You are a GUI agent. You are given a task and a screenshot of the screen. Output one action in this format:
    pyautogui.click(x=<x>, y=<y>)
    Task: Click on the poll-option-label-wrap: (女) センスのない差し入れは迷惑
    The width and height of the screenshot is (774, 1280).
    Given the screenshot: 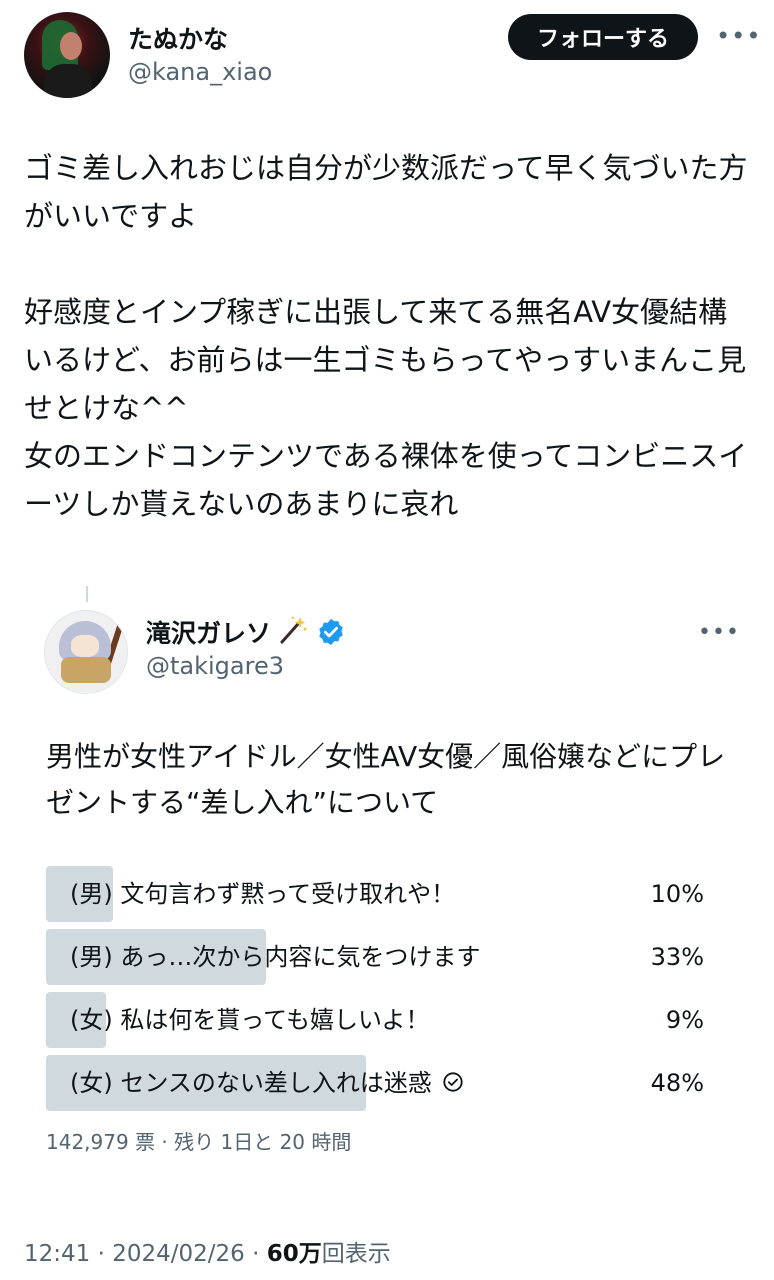 What is the action you would take?
    pyautogui.click(x=267, y=1083)
    